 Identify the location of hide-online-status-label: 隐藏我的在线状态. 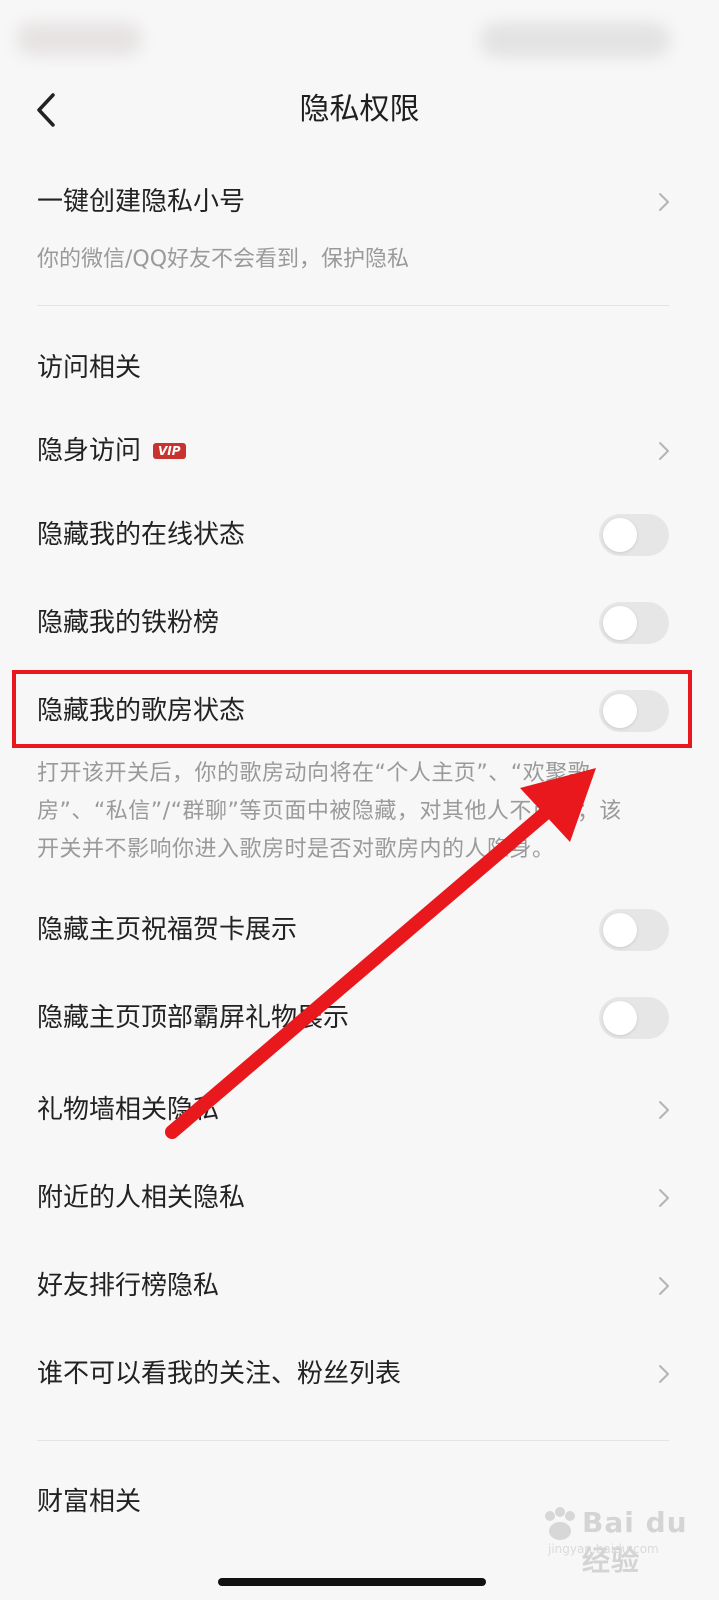
(141, 535).